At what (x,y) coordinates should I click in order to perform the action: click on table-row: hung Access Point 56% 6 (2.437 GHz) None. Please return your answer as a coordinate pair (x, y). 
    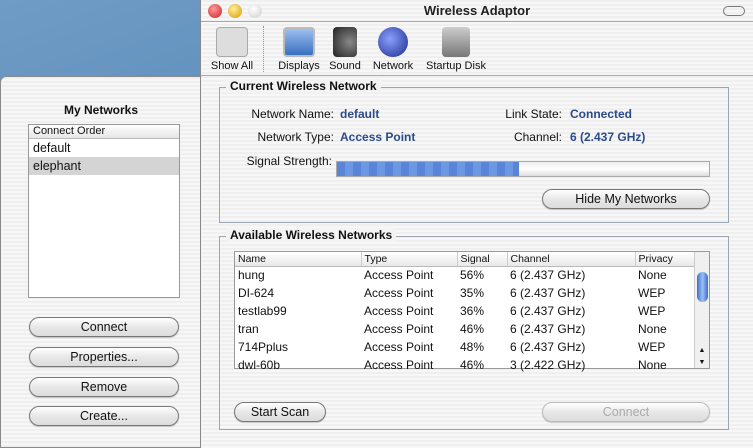
    Looking at the image, I should click on (465, 275).